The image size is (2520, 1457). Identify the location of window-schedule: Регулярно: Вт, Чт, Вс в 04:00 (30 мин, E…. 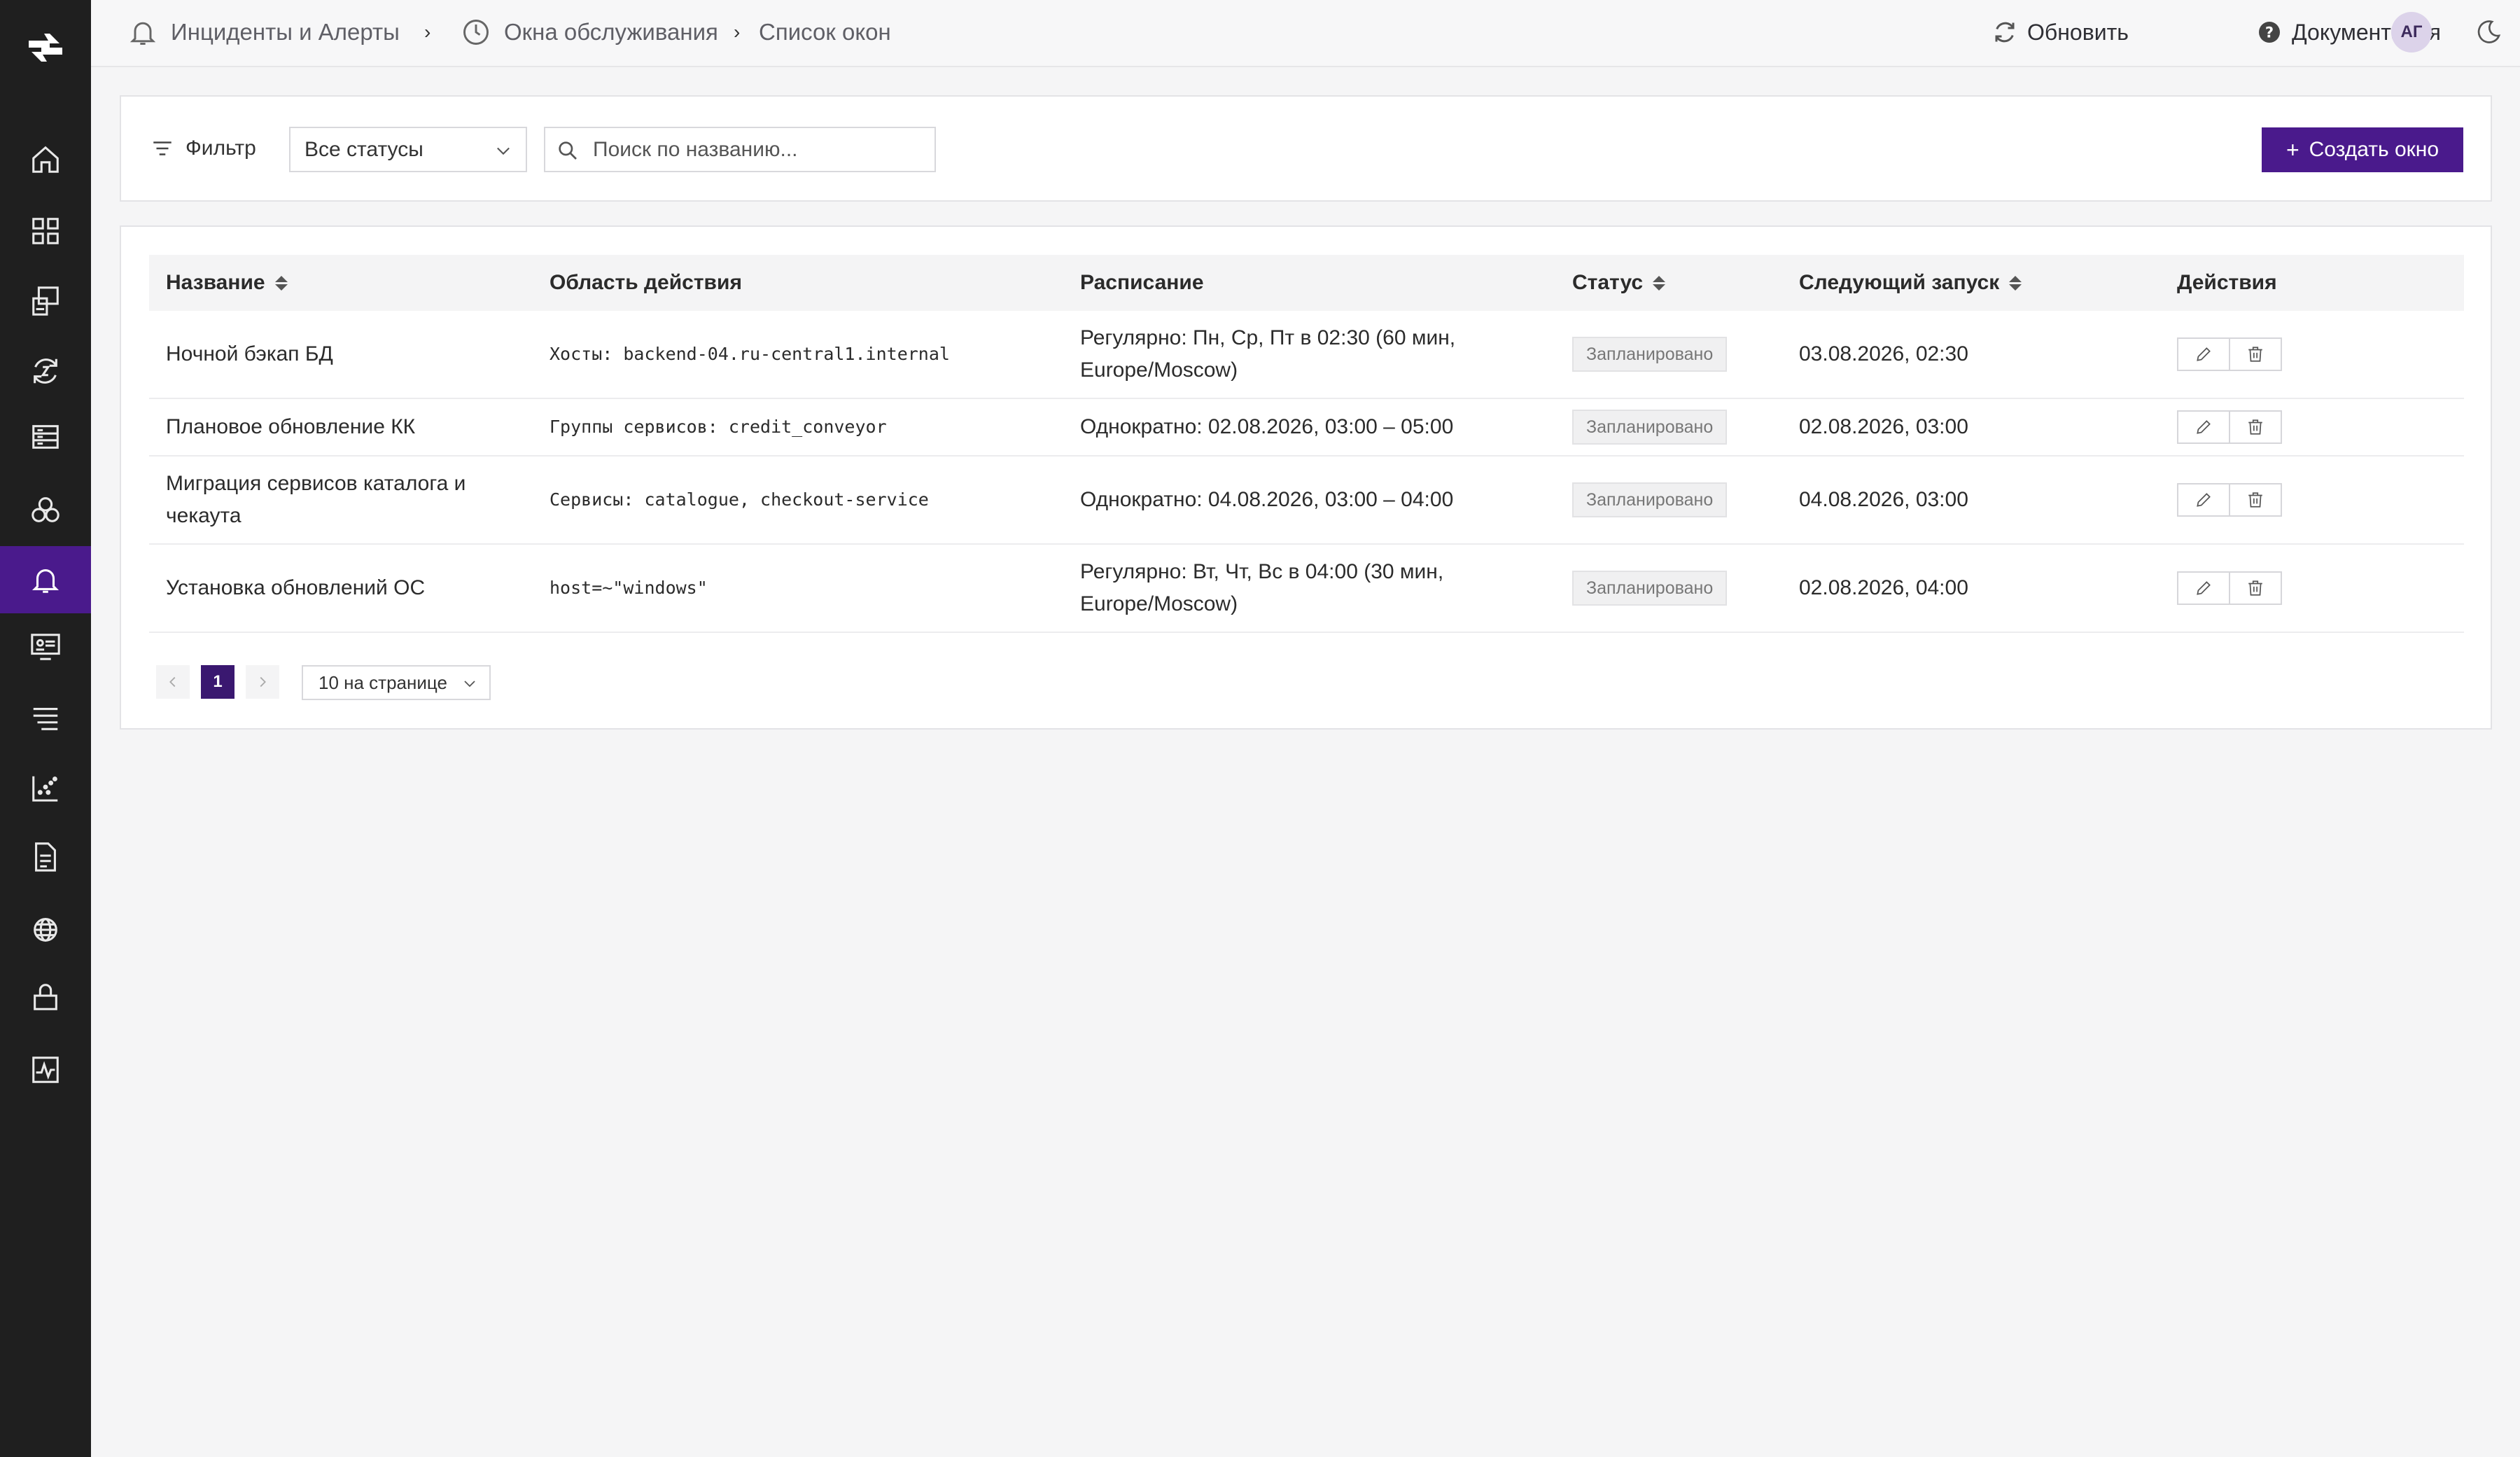
(1262, 587).